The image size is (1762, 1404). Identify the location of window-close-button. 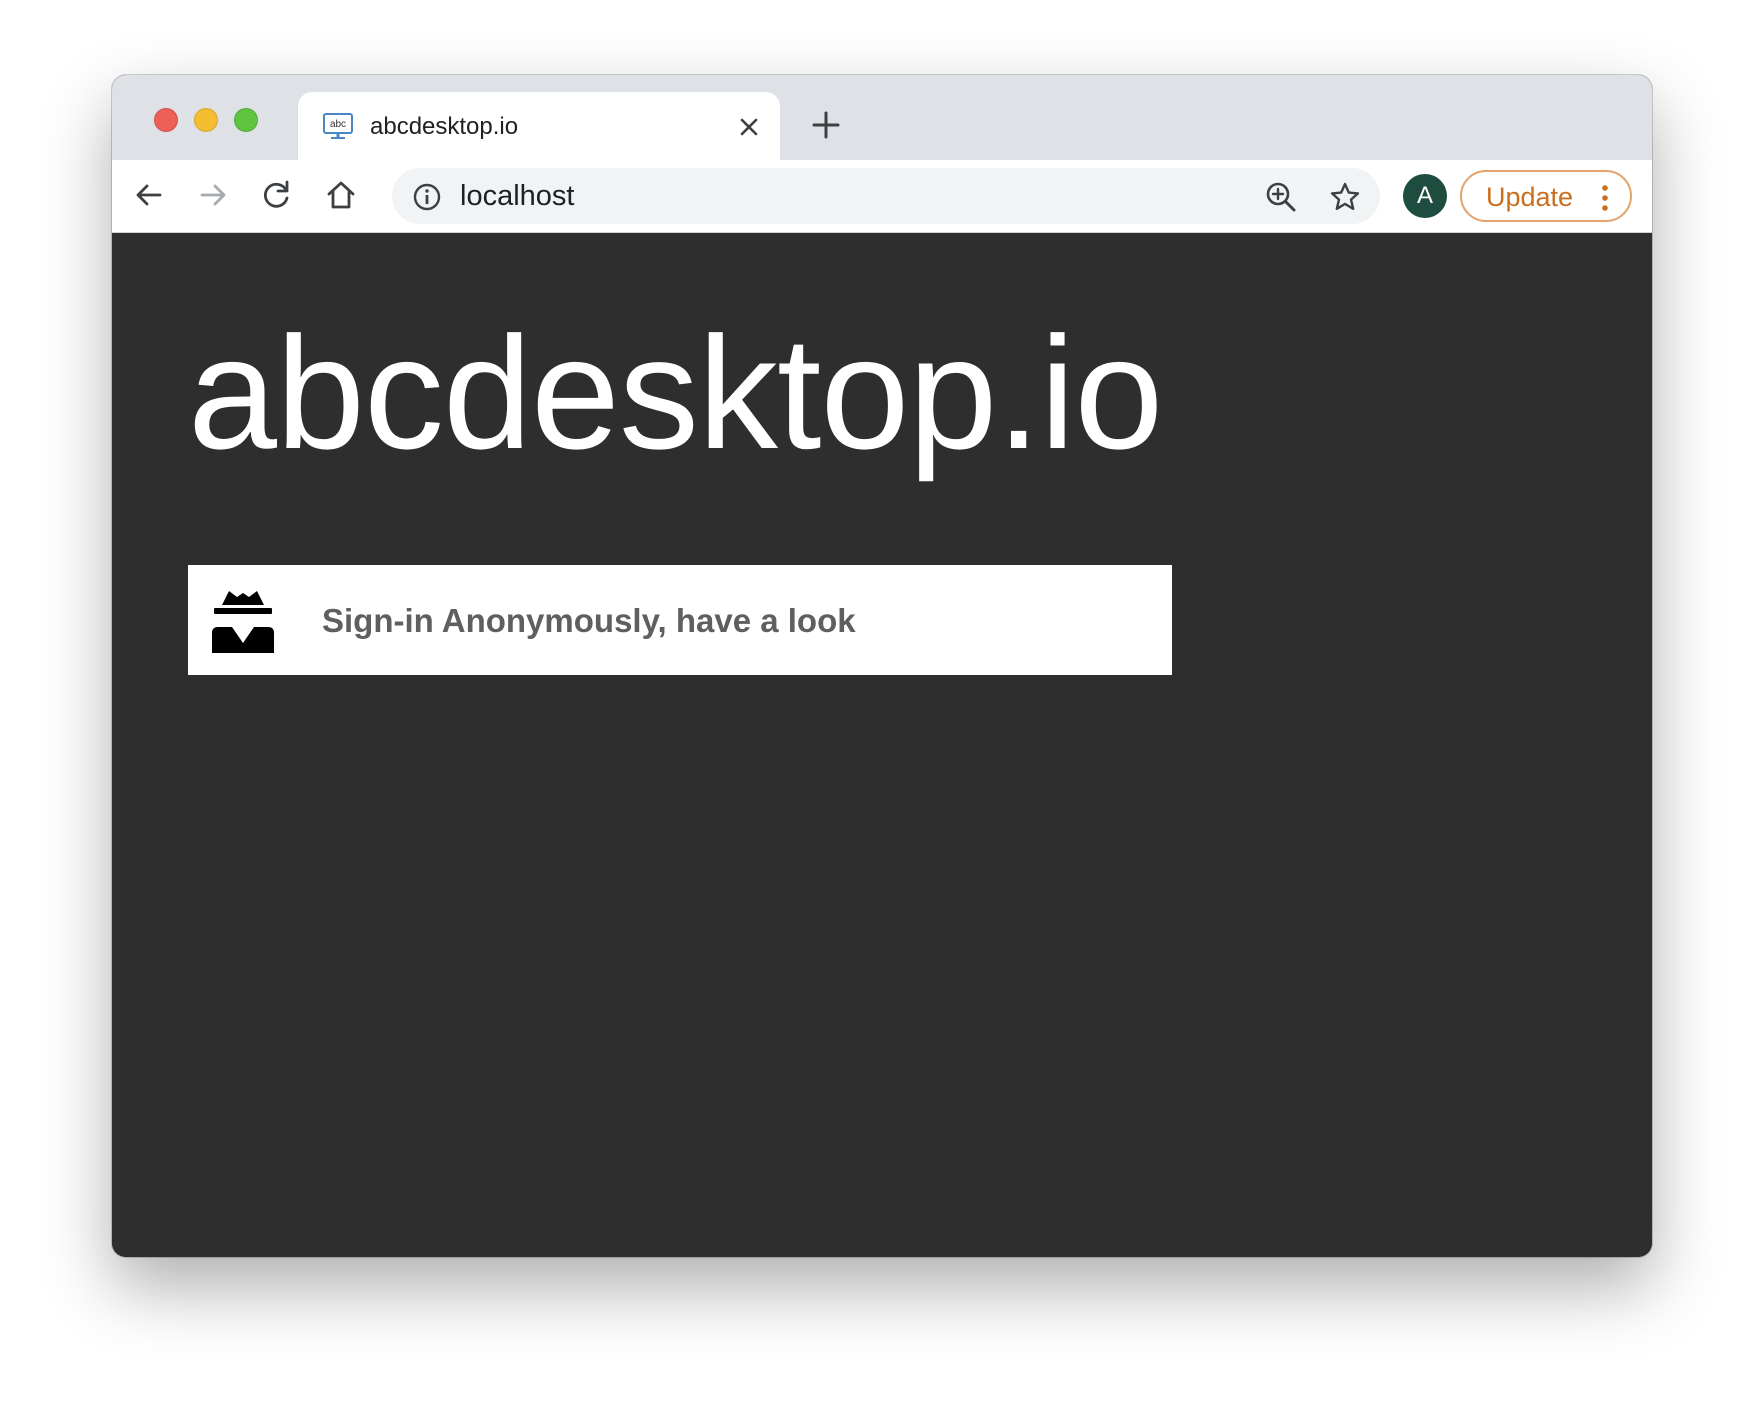
(166, 120).